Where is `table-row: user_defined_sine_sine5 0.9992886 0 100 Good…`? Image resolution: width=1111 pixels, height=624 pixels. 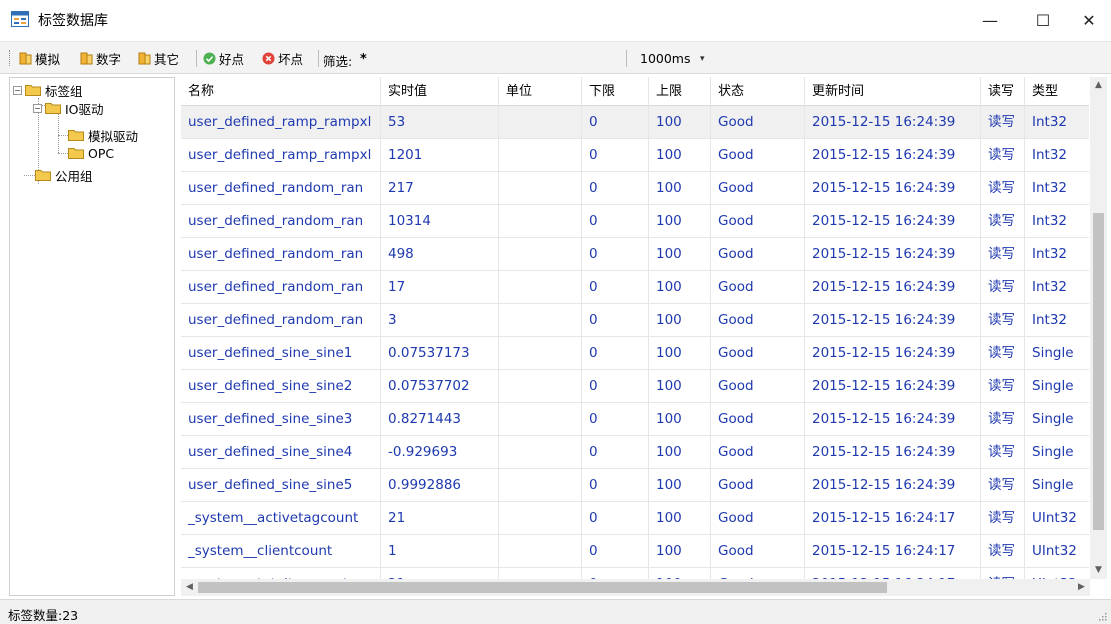
table-row: user_defined_sine_sine5 0.9992886 0 100 Good… is located at coordinates (635, 485).